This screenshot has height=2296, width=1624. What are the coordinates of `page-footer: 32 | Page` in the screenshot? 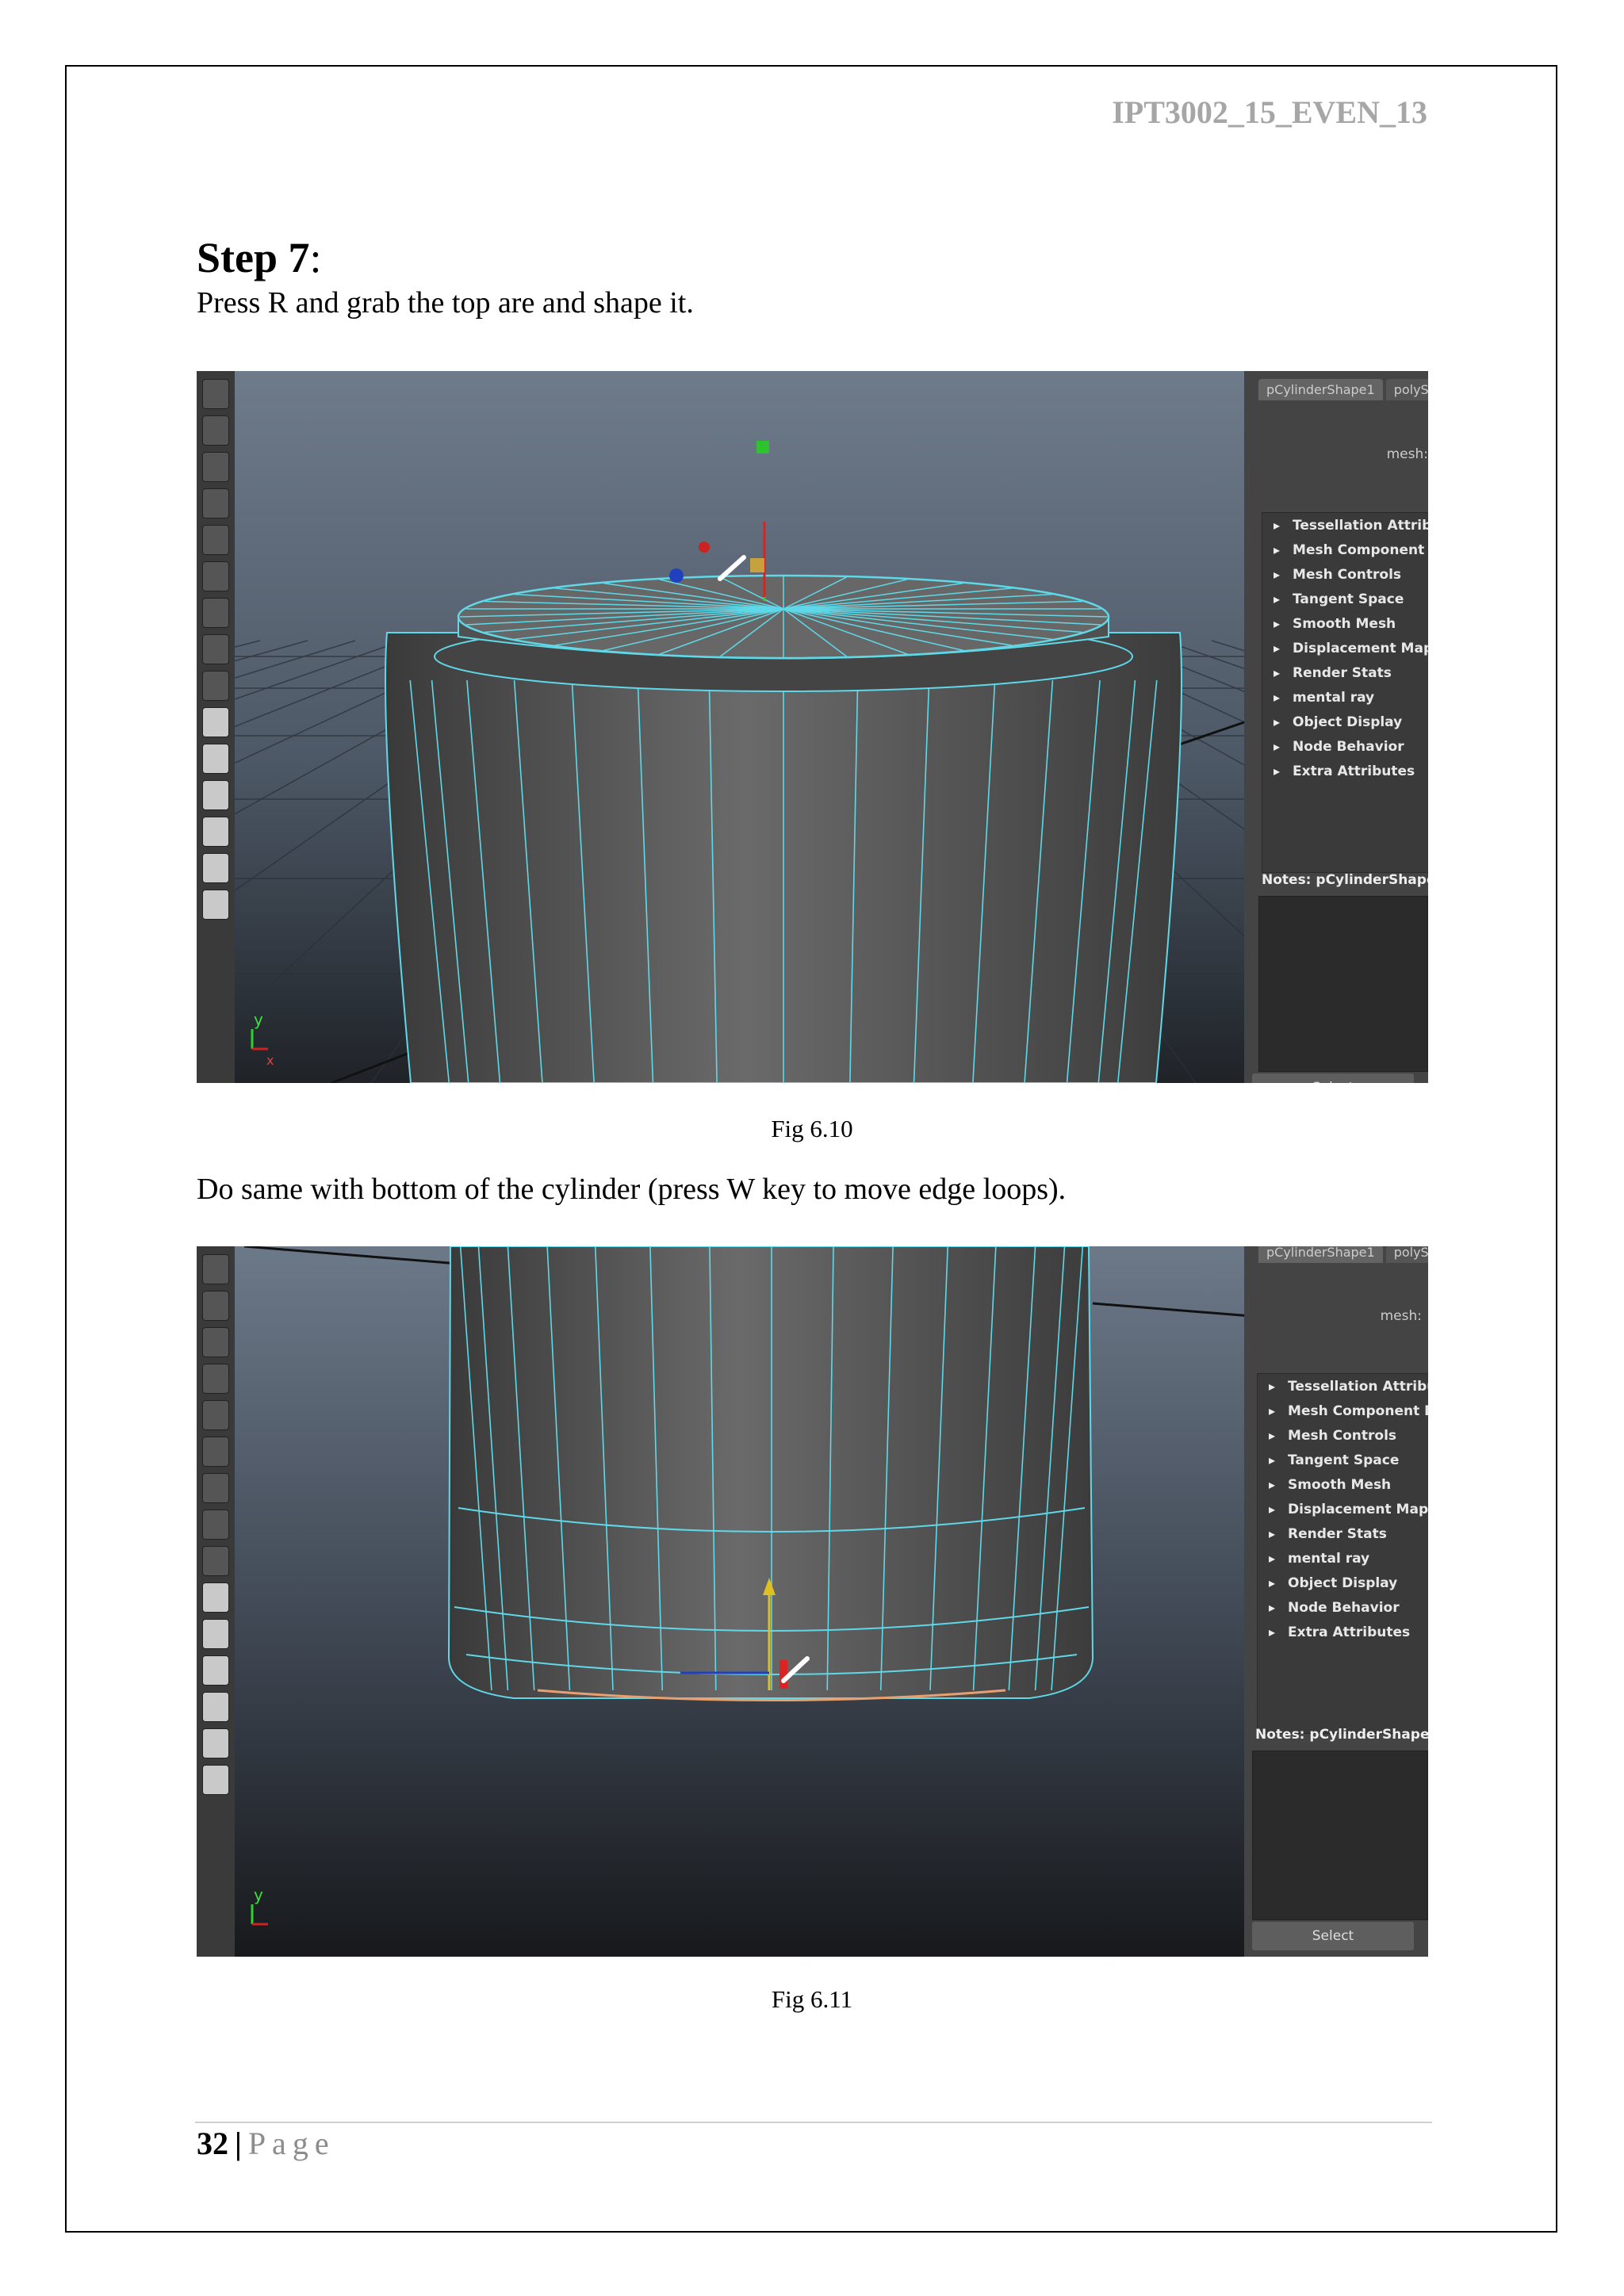 It's located at (266, 2143).